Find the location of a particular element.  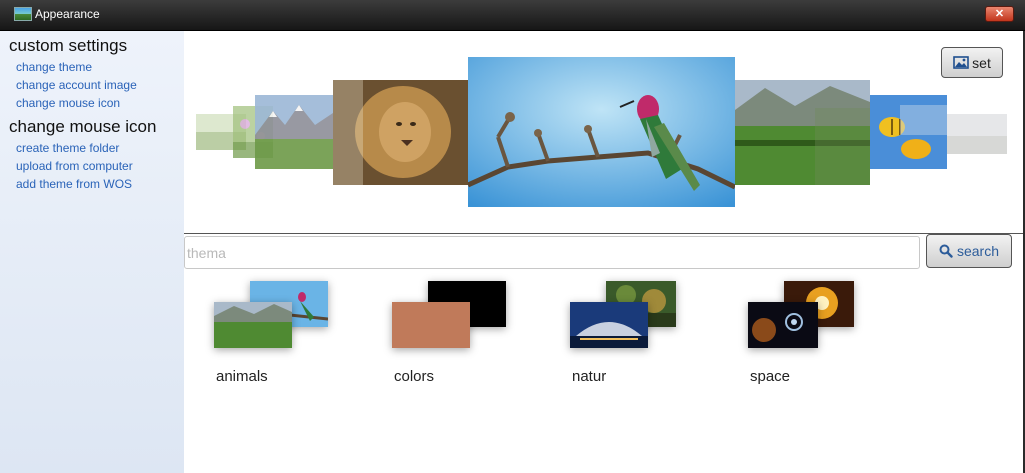

carousel-item-mountain-meadow is located at coordinates (294, 132).